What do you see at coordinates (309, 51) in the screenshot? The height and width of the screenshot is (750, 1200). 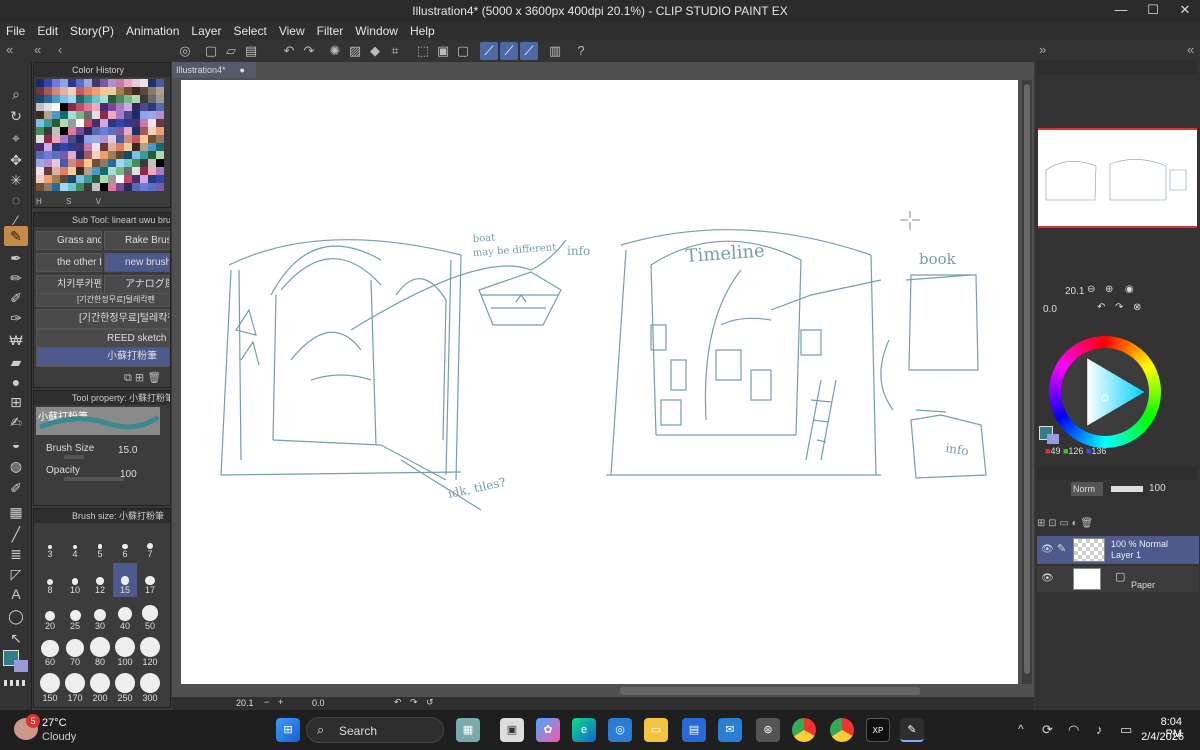 I see `redo-icon: ↷` at bounding box center [309, 51].